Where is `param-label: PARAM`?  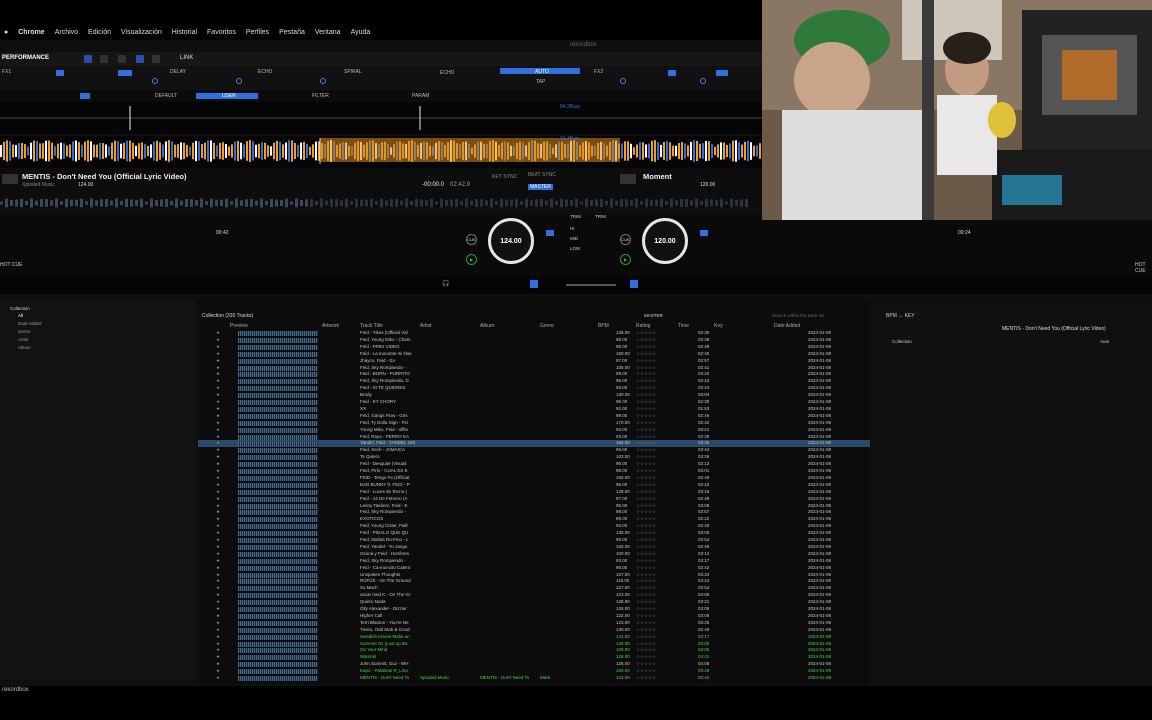
param-label: PARAM is located at coordinates (420, 96).